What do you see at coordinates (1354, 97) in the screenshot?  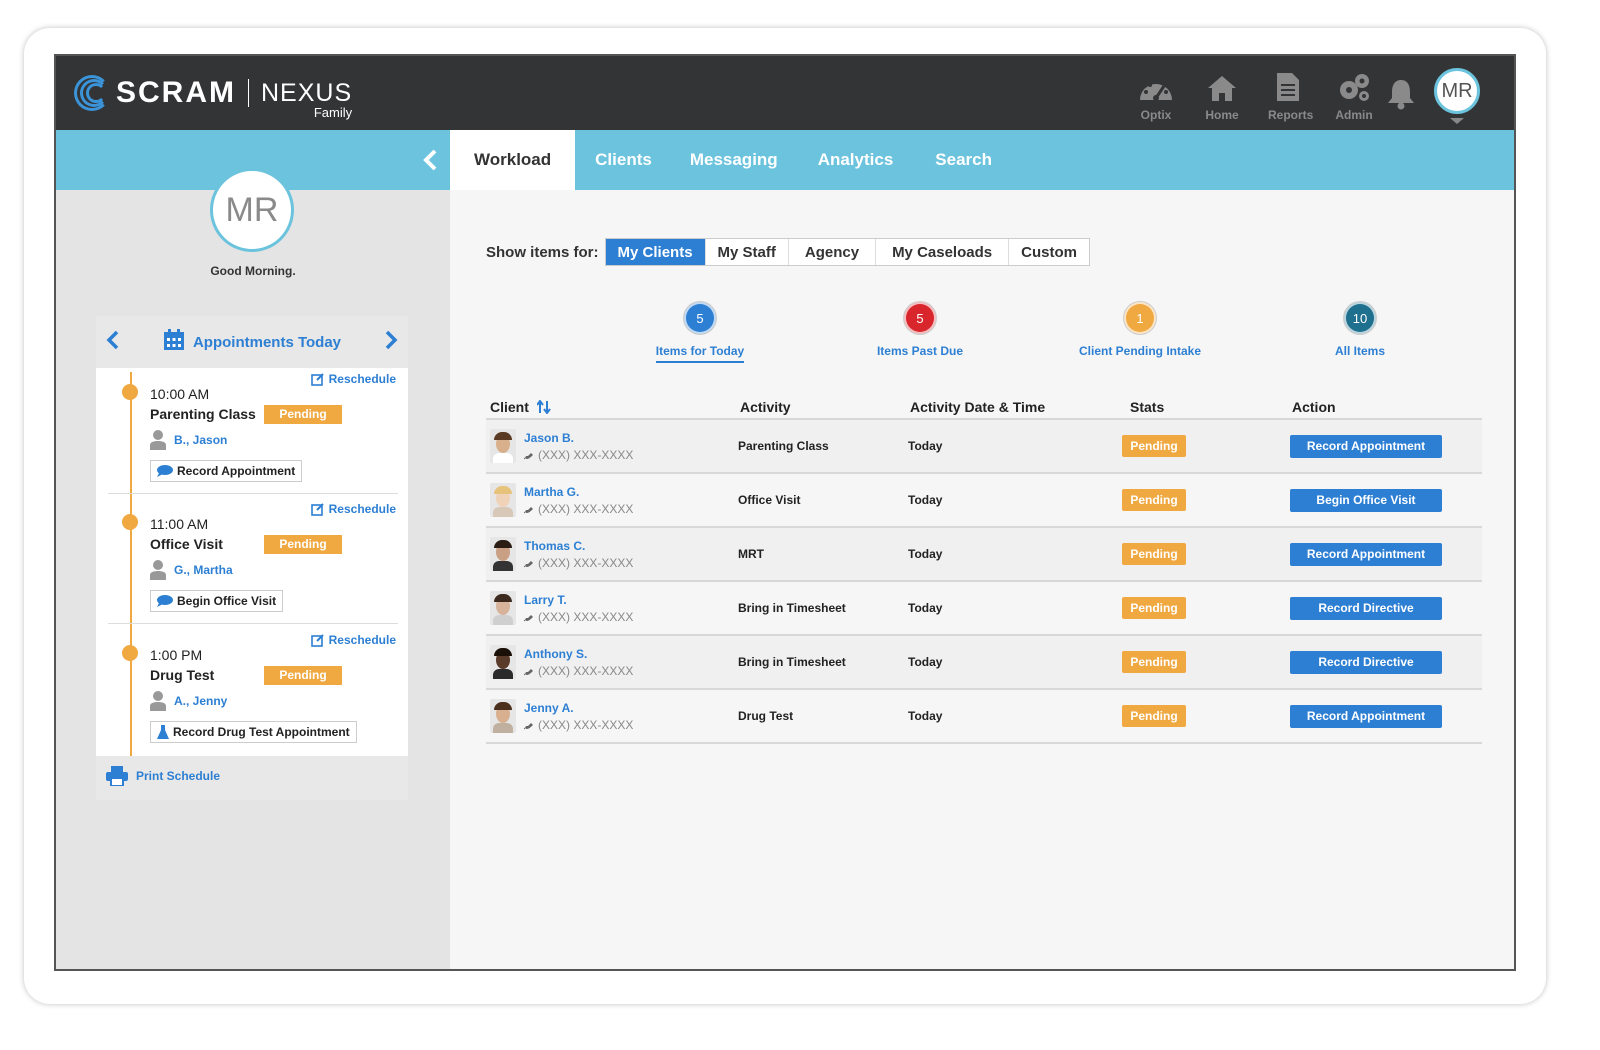 I see `topnav-admin: Admin` at bounding box center [1354, 97].